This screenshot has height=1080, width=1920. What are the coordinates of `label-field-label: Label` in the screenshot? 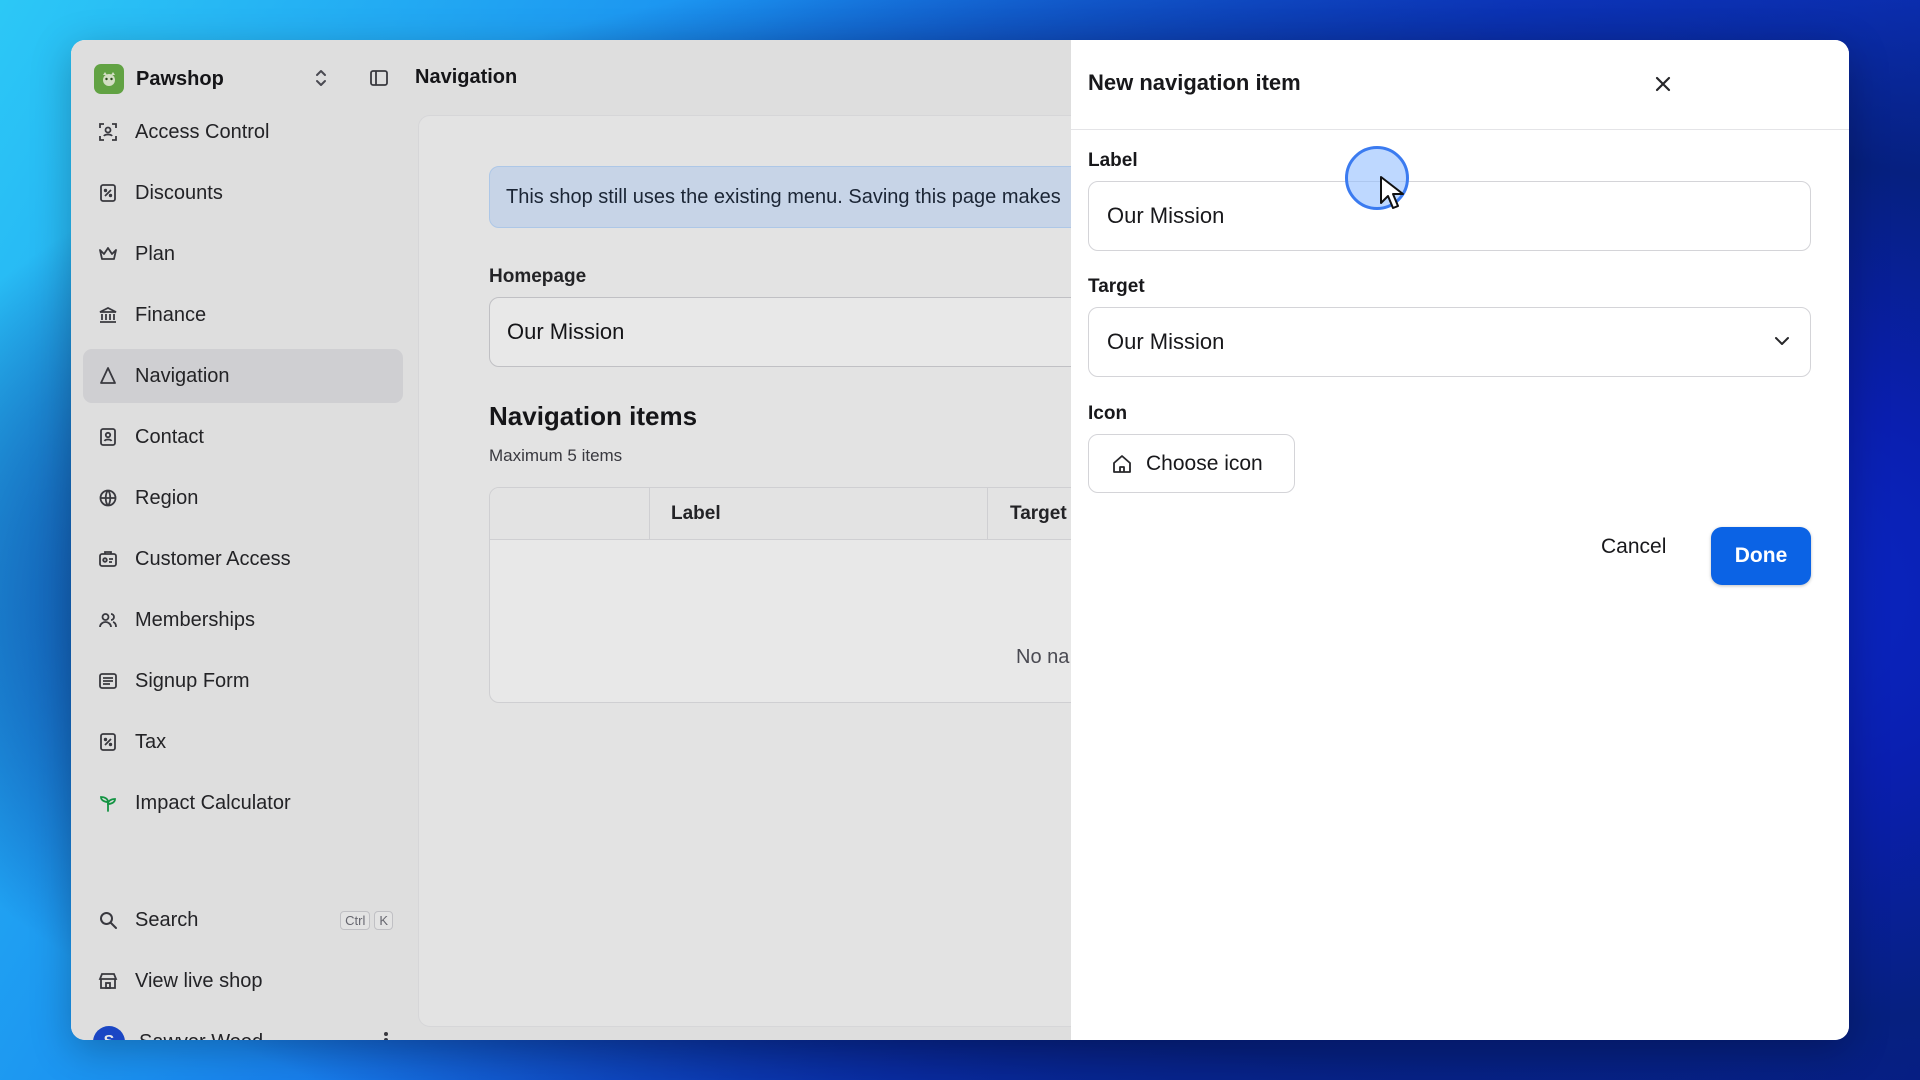 It's located at (1113, 160).